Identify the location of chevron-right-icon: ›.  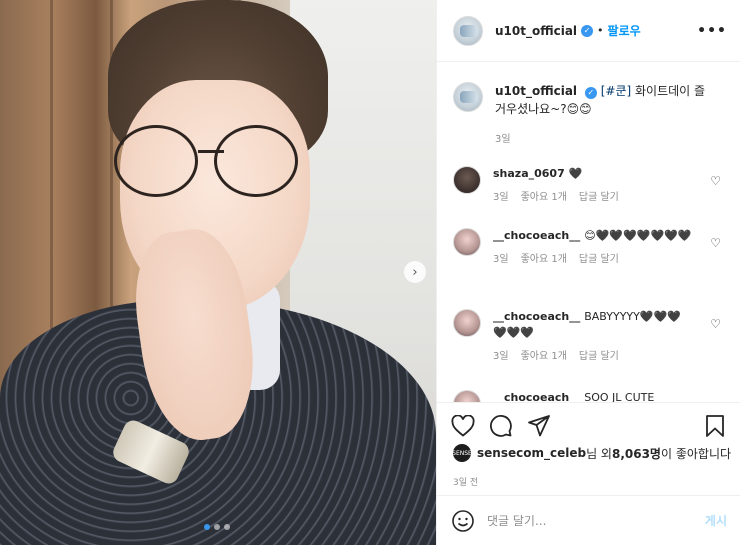
(415, 272).